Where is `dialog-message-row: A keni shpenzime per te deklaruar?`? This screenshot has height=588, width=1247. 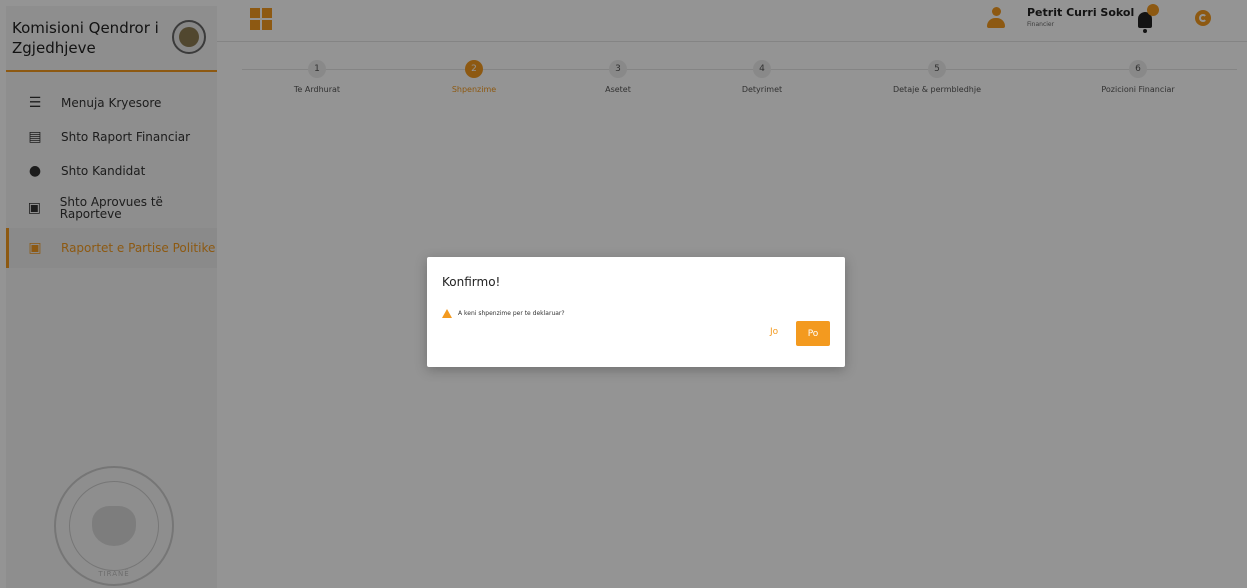 dialog-message-row: A keni shpenzime per te deklaruar? is located at coordinates (503, 313).